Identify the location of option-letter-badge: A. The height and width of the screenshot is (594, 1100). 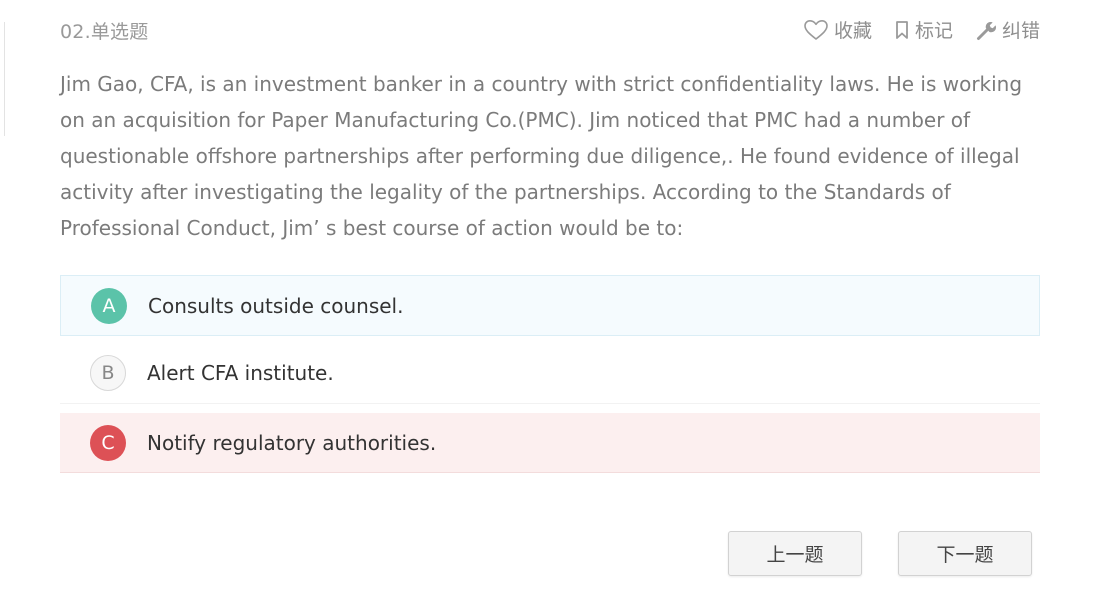
(109, 305).